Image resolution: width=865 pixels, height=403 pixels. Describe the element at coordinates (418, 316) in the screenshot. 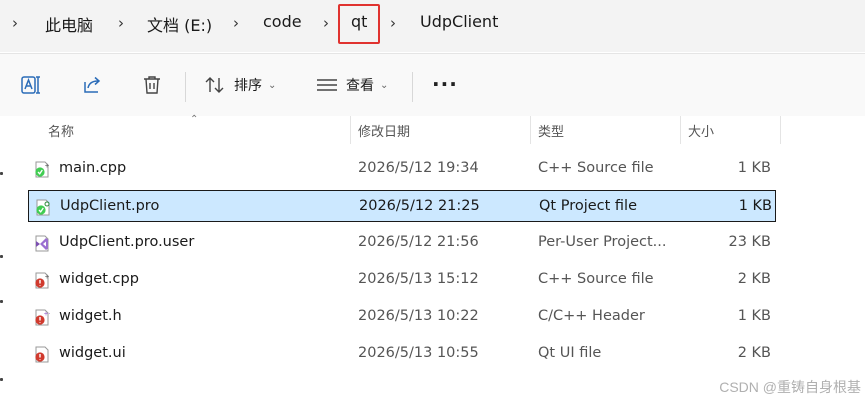

I see `file-date: 2026/5/13 10:22` at that location.